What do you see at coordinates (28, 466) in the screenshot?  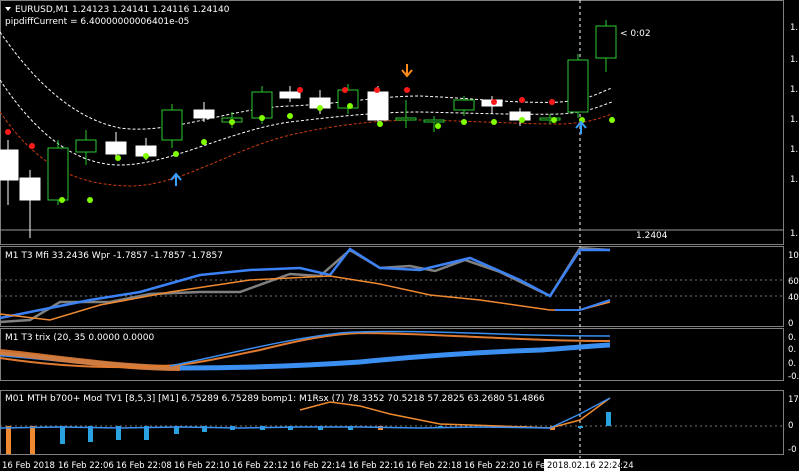 I see `svg-text: 16 Feb 2018` at bounding box center [28, 466].